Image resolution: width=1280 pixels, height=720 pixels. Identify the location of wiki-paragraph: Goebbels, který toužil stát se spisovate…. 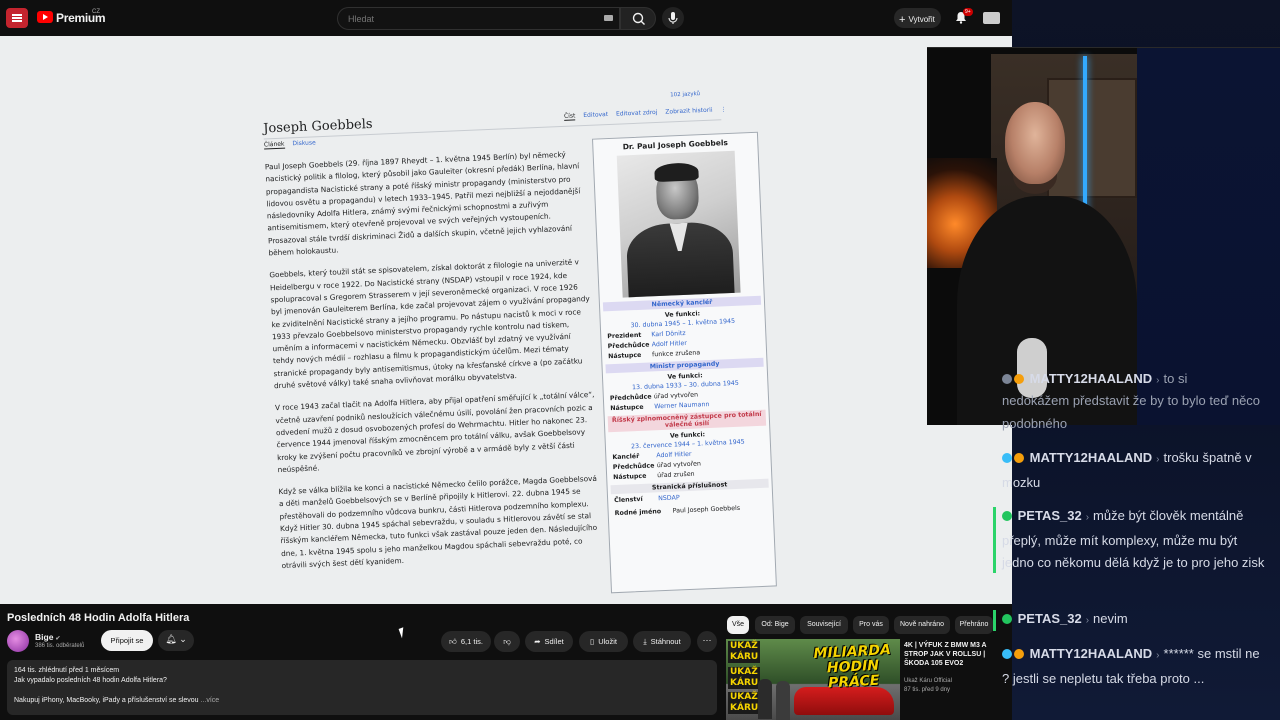
(429, 324).